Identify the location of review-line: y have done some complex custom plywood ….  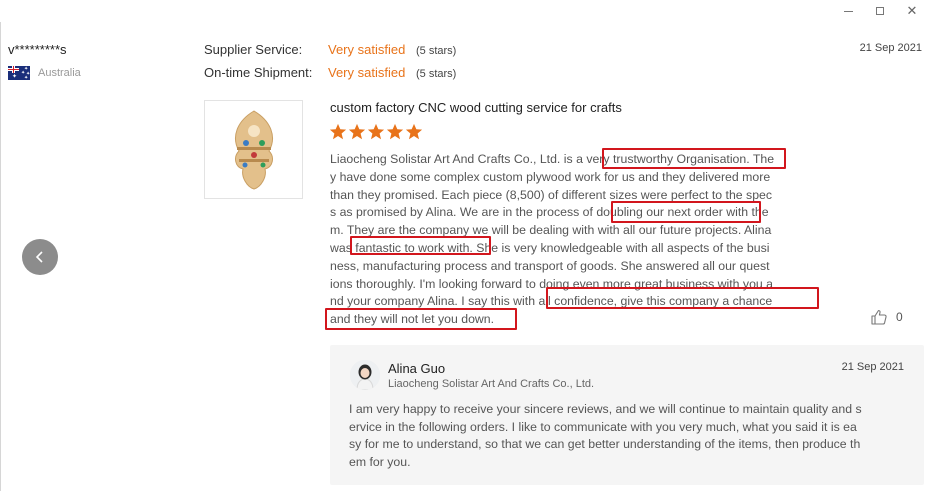
(550, 176).